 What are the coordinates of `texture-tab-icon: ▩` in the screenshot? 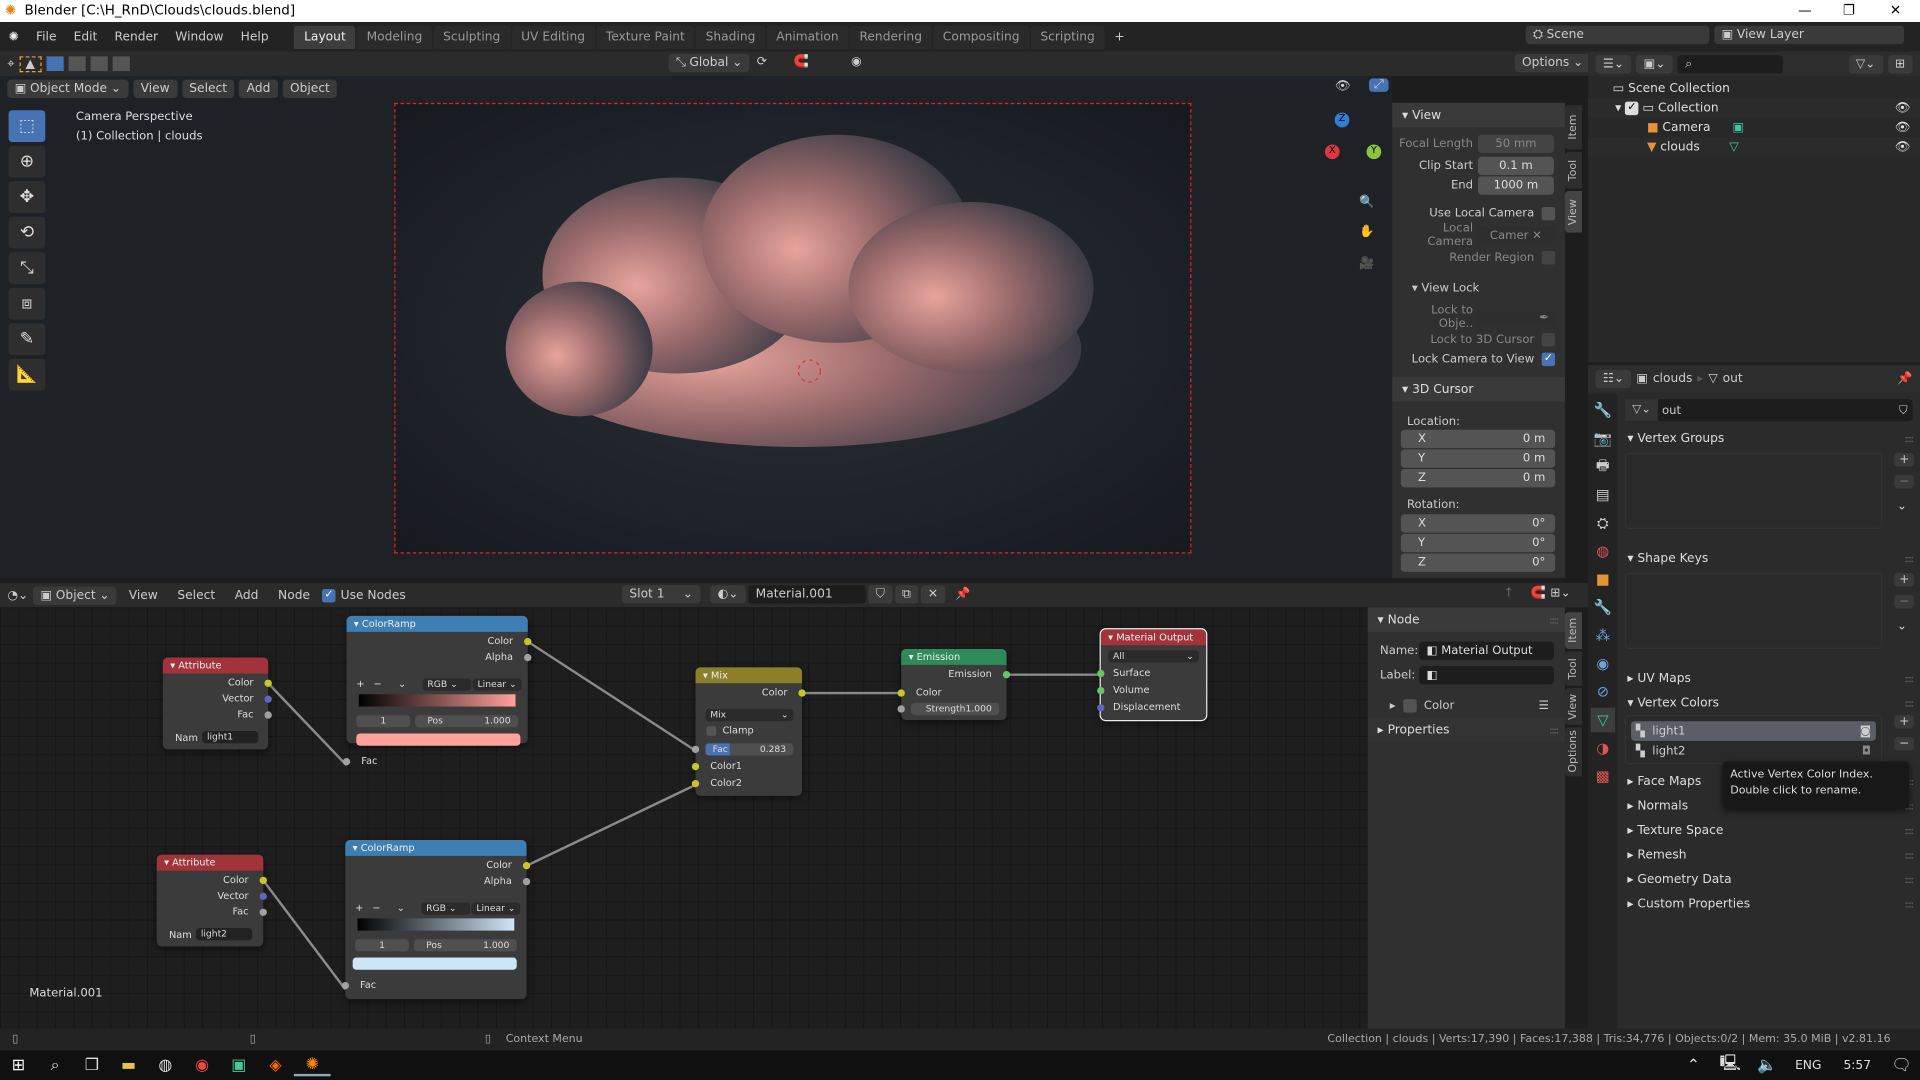 It's located at (1603, 776).